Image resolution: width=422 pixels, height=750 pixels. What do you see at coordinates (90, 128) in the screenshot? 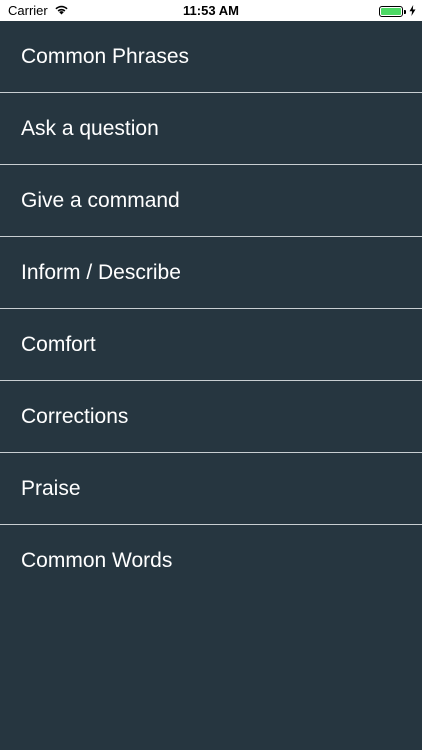
I see `list-item-label: Ask a question` at bounding box center [90, 128].